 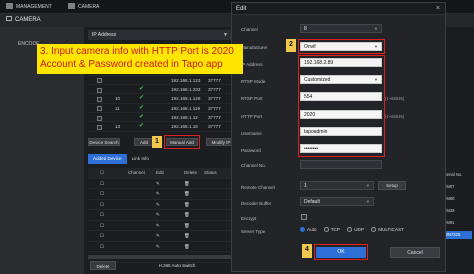 I want to click on list-item: 7M91, so click(x=449, y=222).